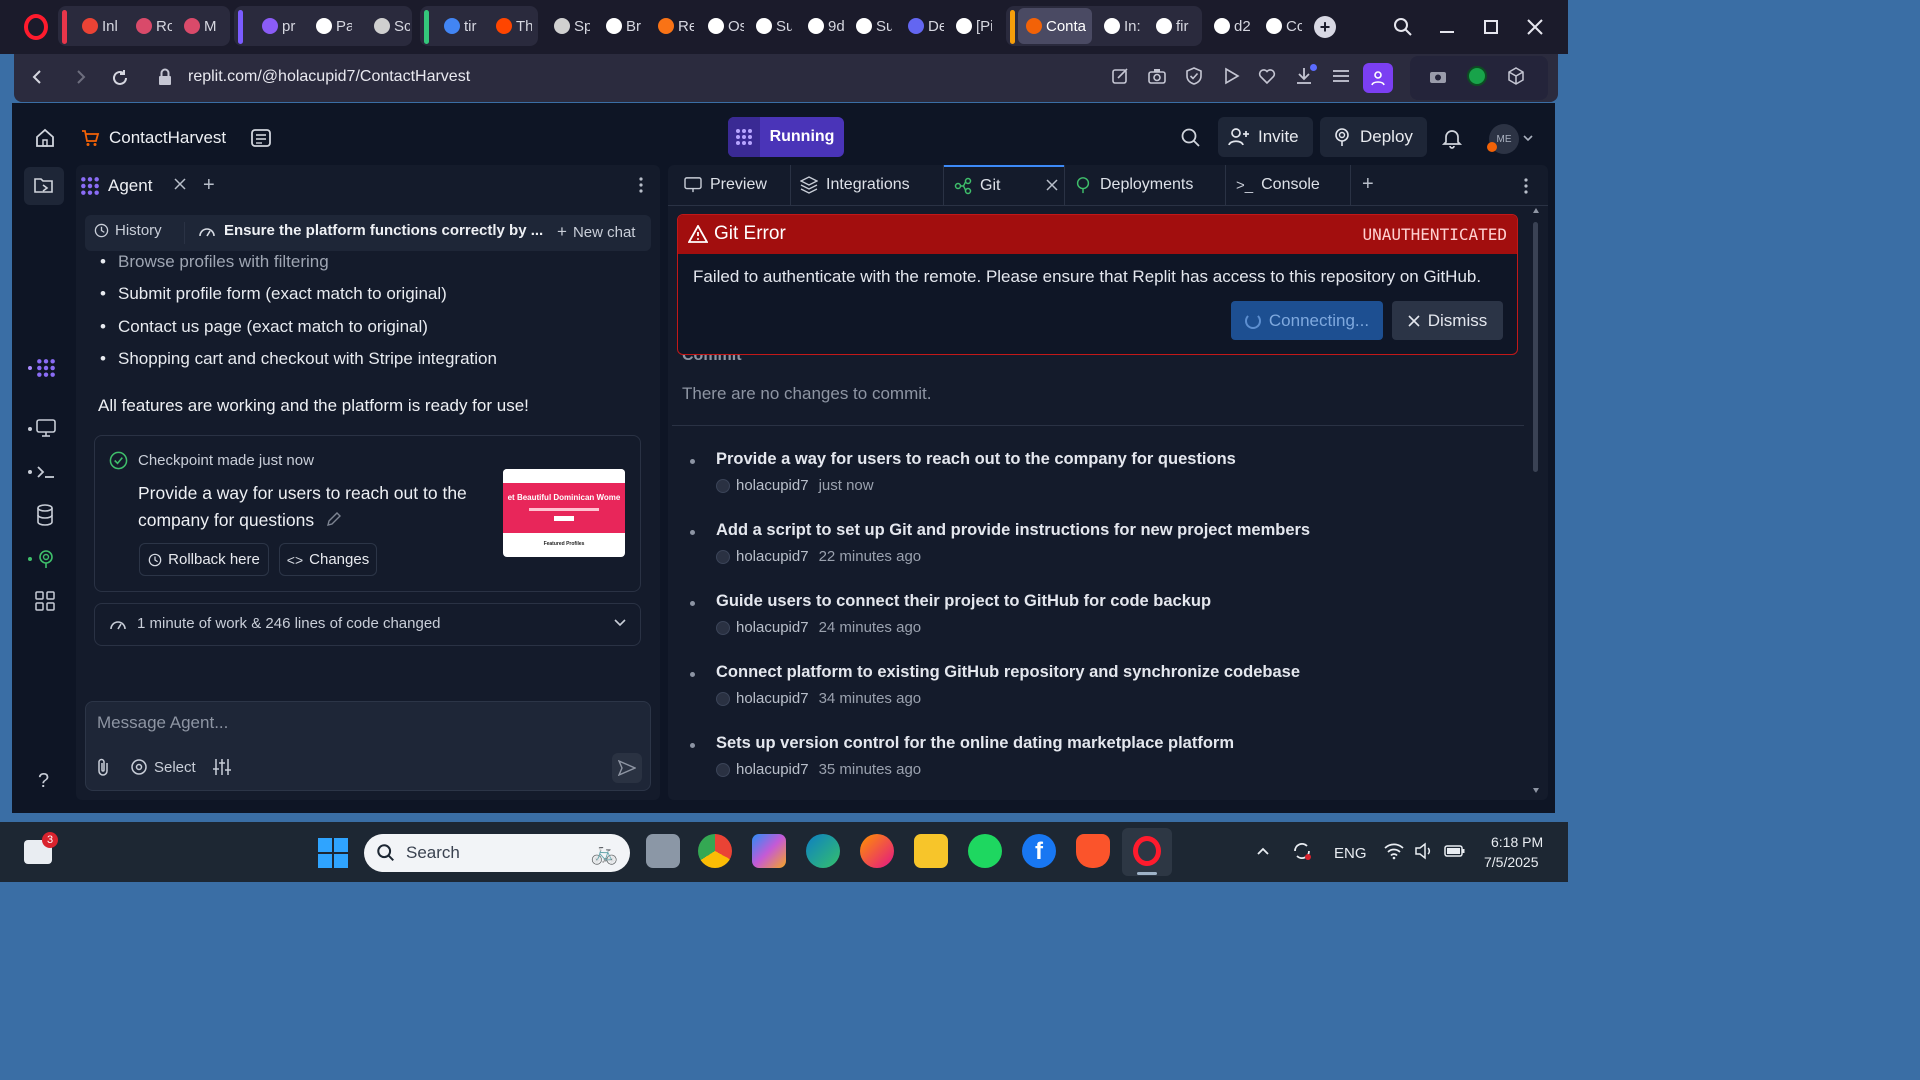  I want to click on clock-date: 7/5/2025, so click(1511, 862).